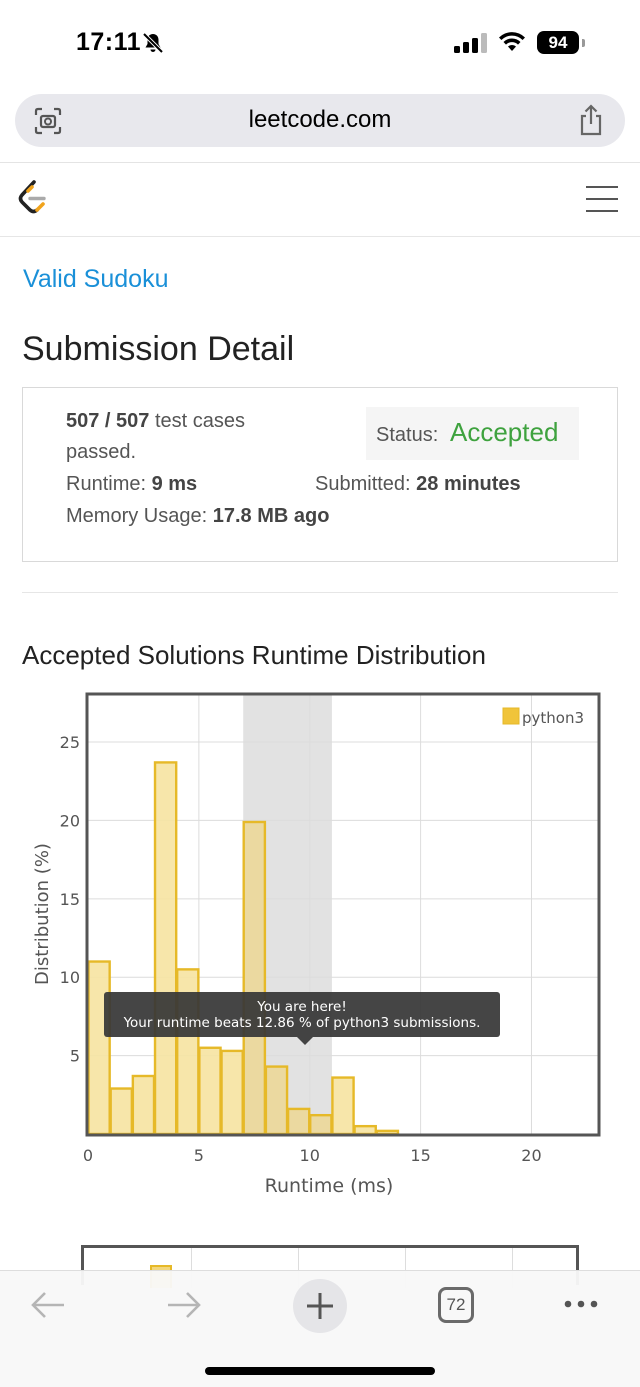 The width and height of the screenshot is (640, 1387). What do you see at coordinates (581, 1304) in the screenshot?
I see `more-options-icon` at bounding box center [581, 1304].